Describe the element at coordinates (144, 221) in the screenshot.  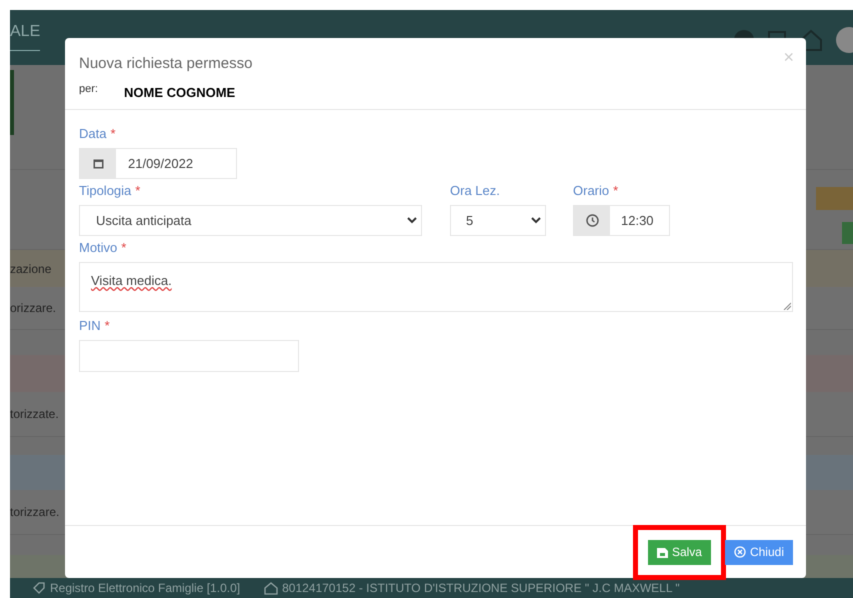
I see `type-value: Uscita anticipata` at that location.